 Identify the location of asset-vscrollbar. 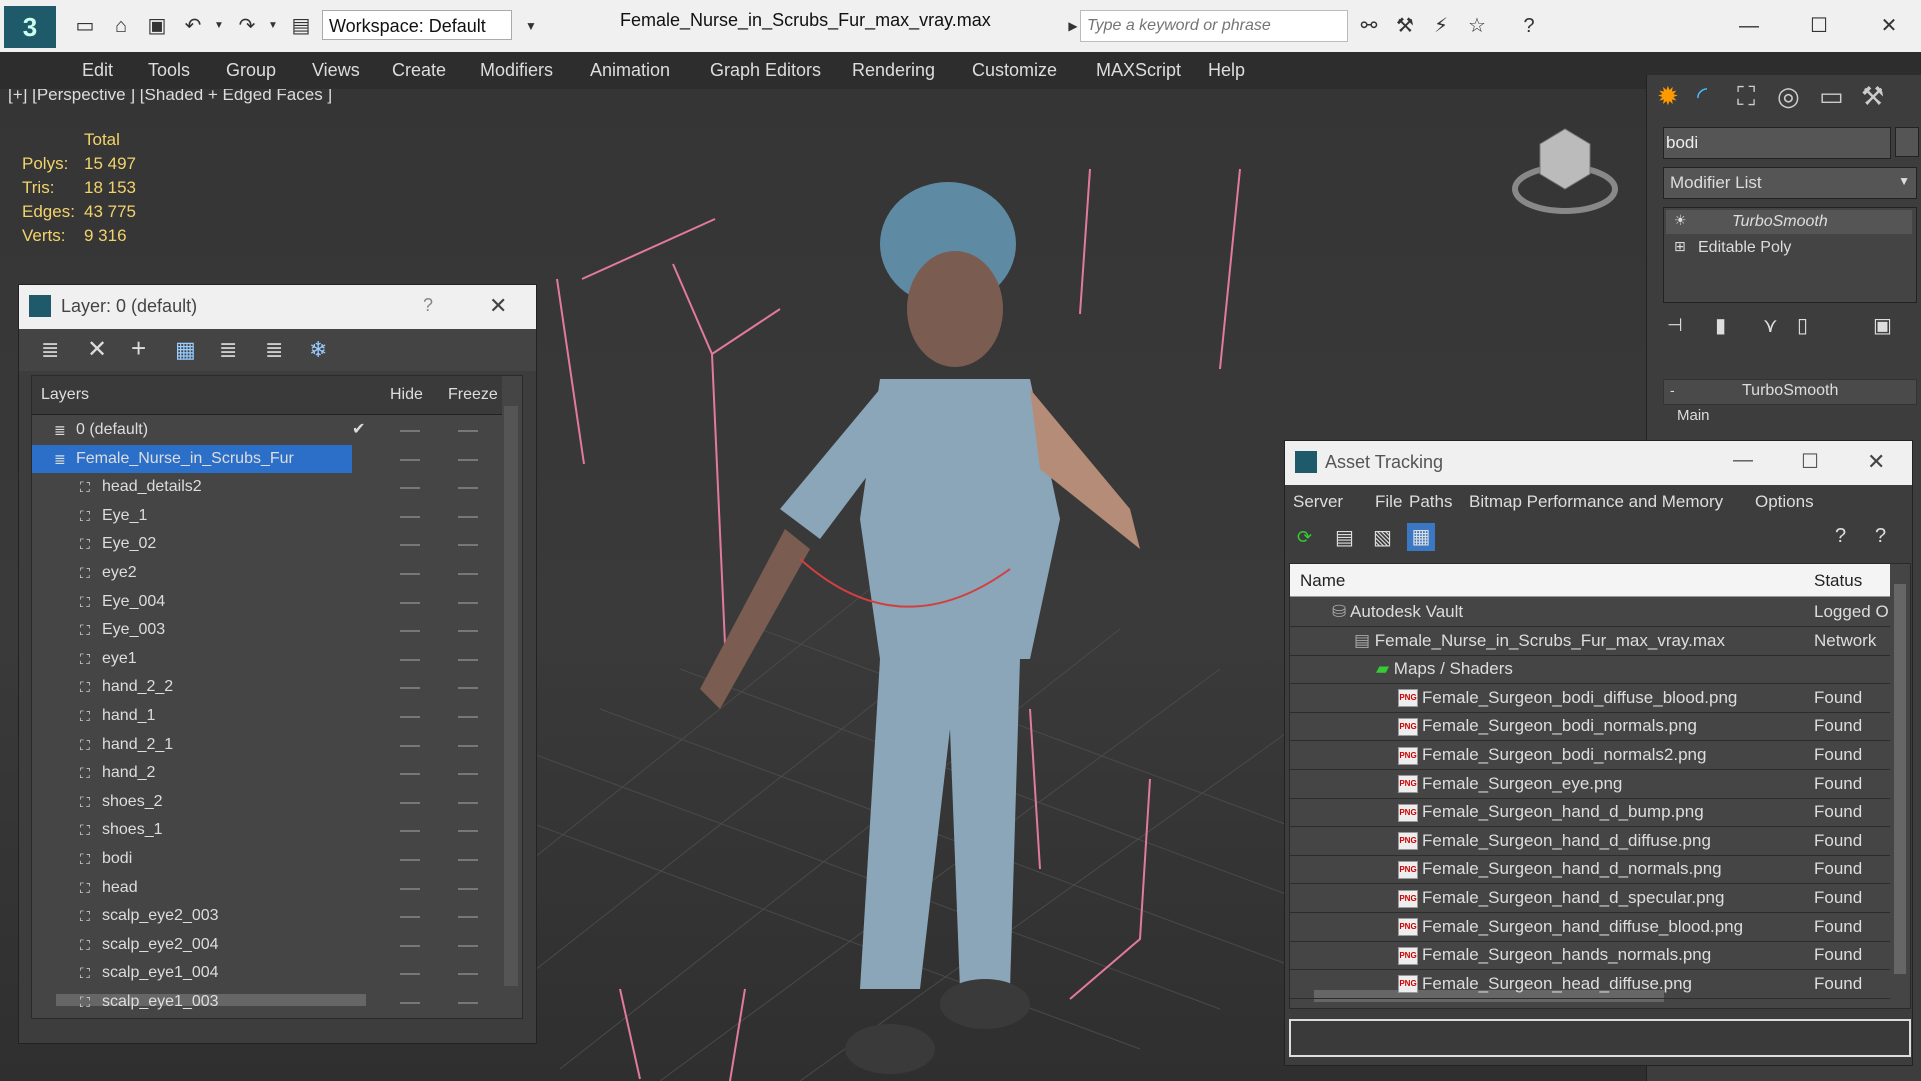
(1900, 779).